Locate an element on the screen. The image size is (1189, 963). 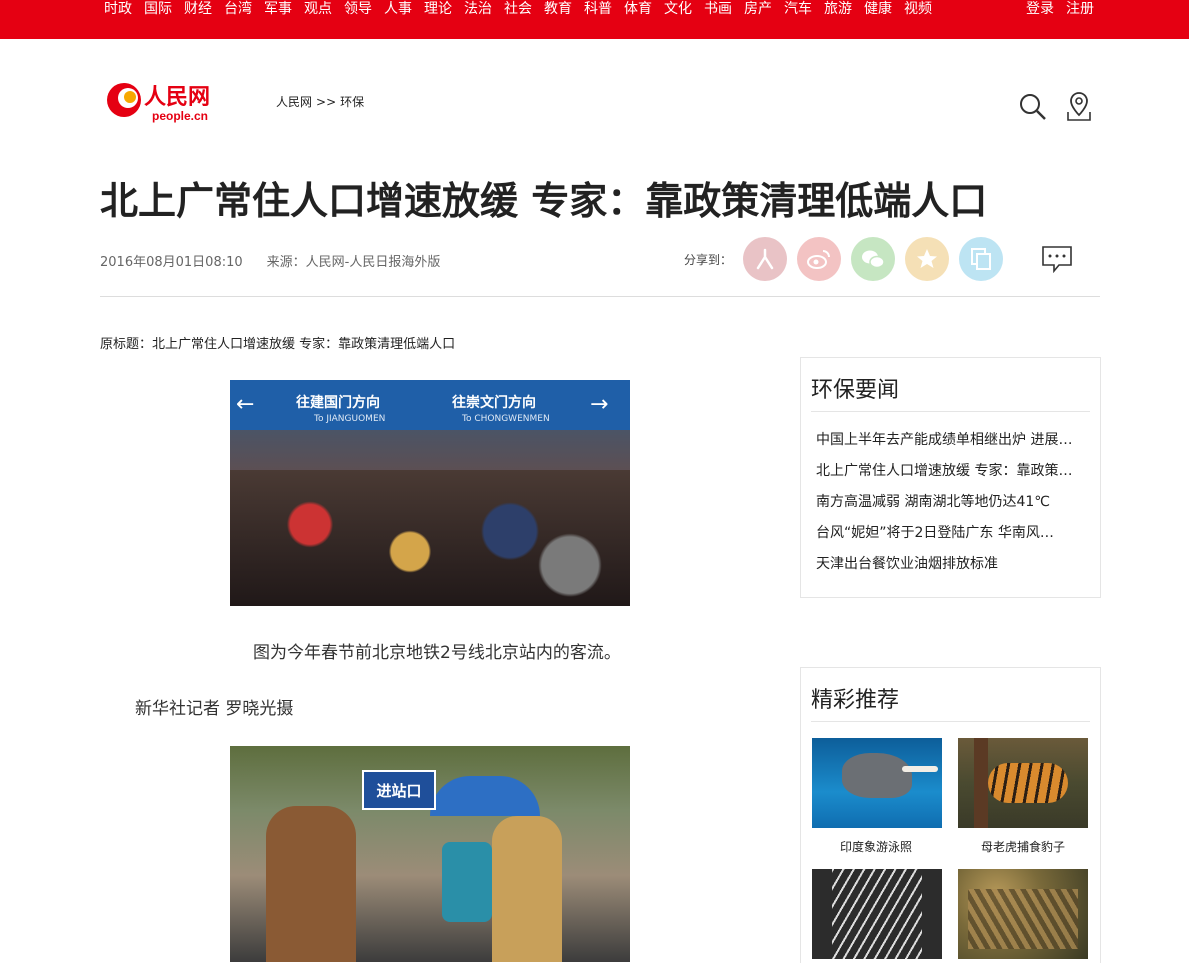
login-link: 登录 is located at coordinates (1040, 9).